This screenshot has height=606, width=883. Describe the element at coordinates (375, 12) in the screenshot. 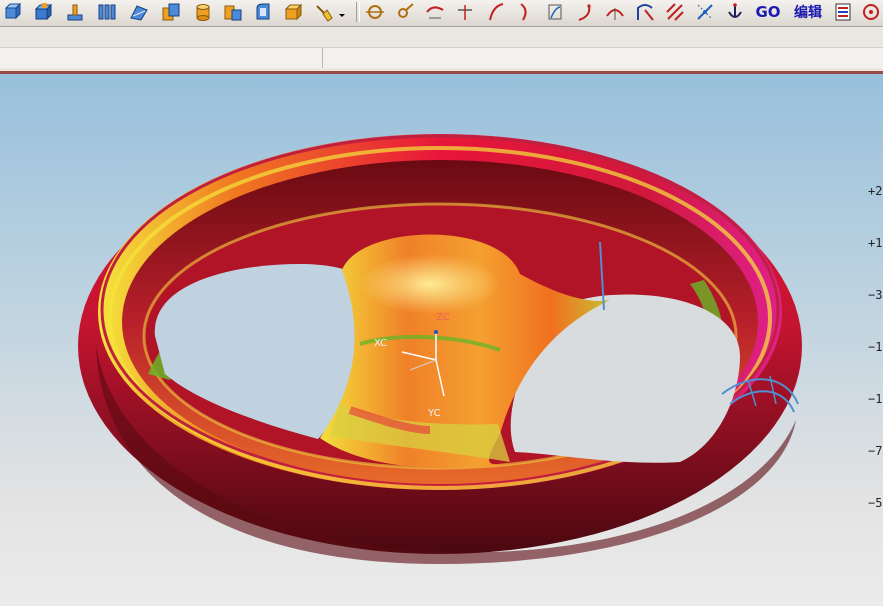

I see `spline-icon` at that location.